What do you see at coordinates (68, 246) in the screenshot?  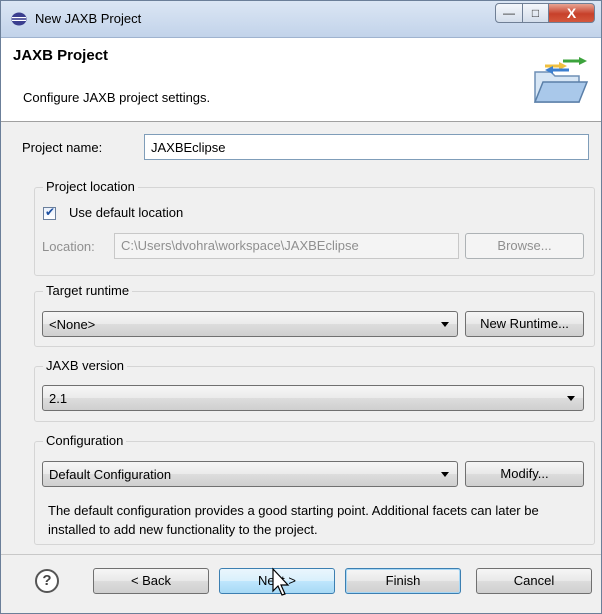 I see `location-label: Location:` at bounding box center [68, 246].